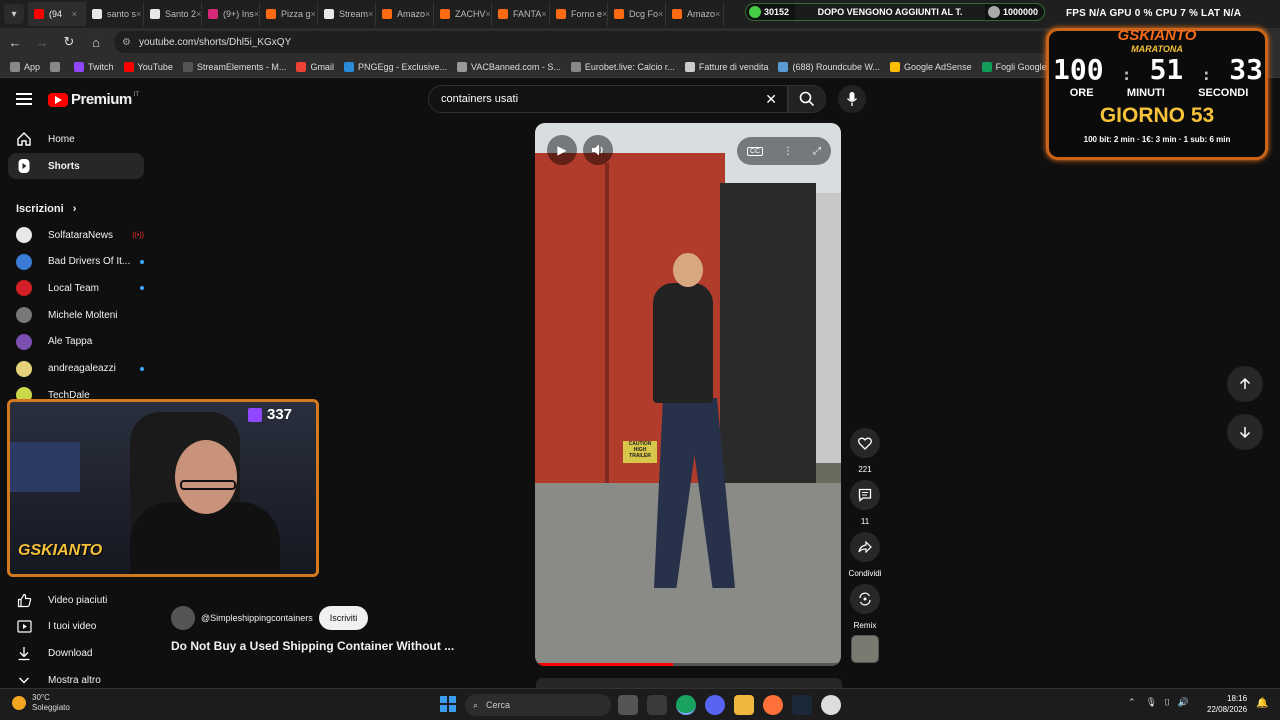  What do you see at coordinates (315, 66) in the screenshot?
I see `bookmark-item: Gmail` at bounding box center [315, 66].